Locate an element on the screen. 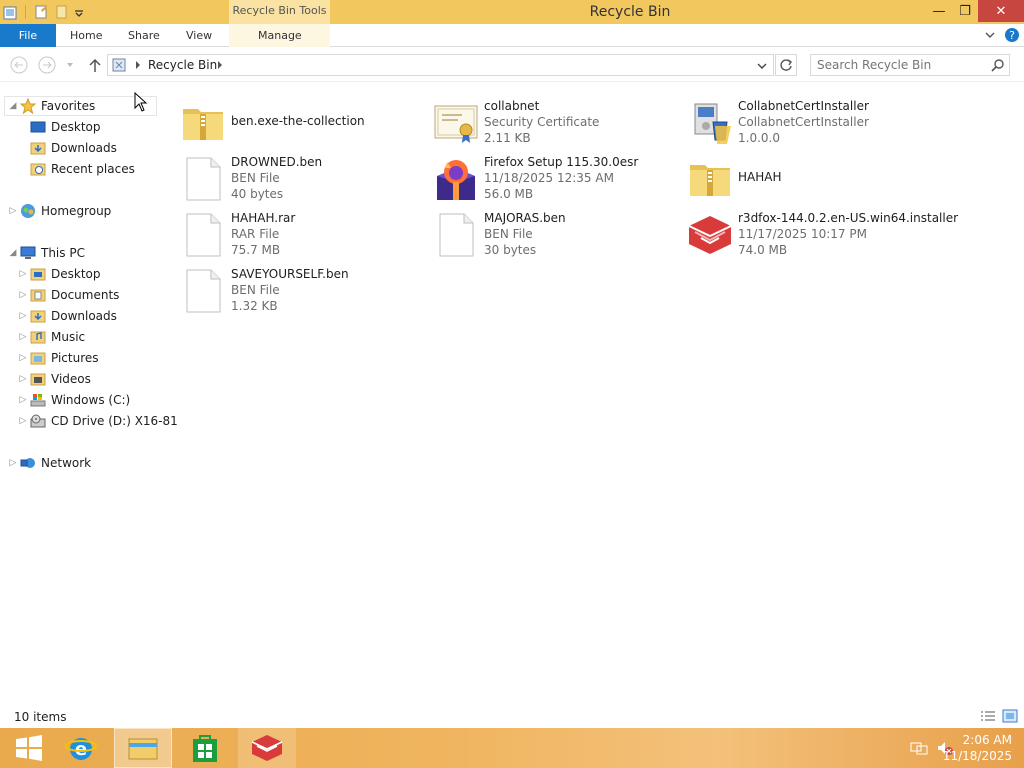  forward-button is located at coordinates (47, 65).